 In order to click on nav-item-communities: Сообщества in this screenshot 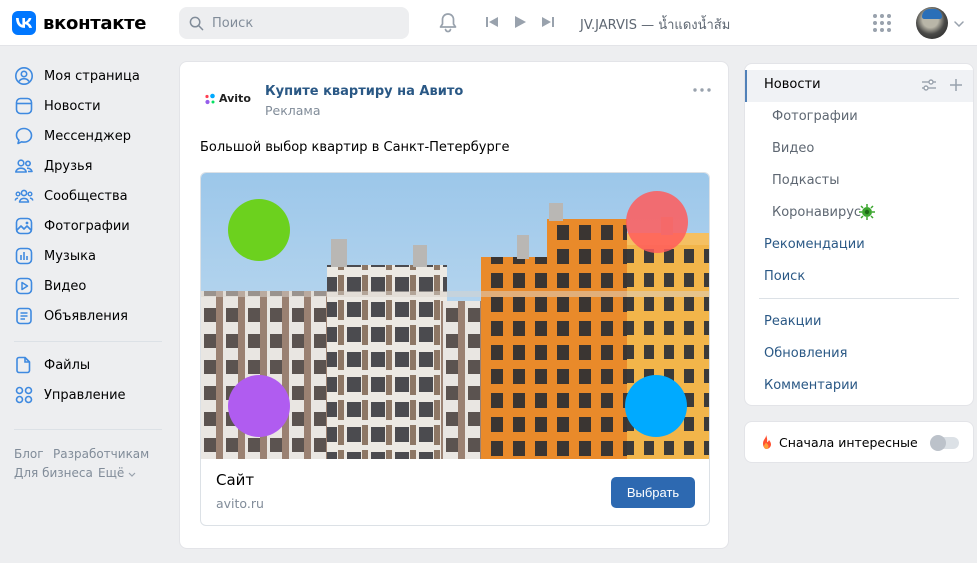, I will do `click(71, 196)`.